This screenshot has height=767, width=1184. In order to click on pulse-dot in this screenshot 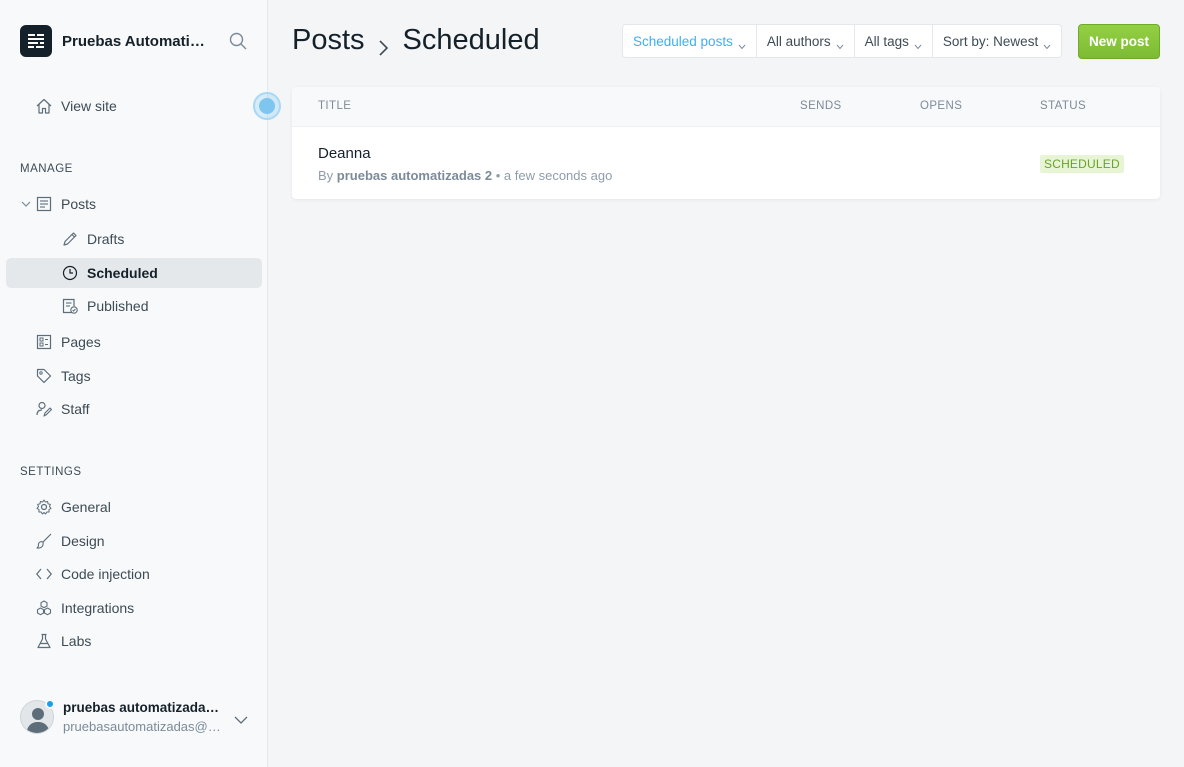, I will do `click(267, 106)`.